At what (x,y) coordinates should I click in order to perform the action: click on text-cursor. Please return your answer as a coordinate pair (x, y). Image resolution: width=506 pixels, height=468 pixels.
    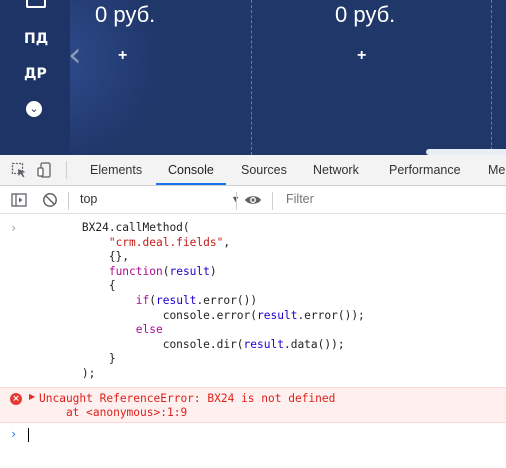
    Looking at the image, I should click on (28, 435).